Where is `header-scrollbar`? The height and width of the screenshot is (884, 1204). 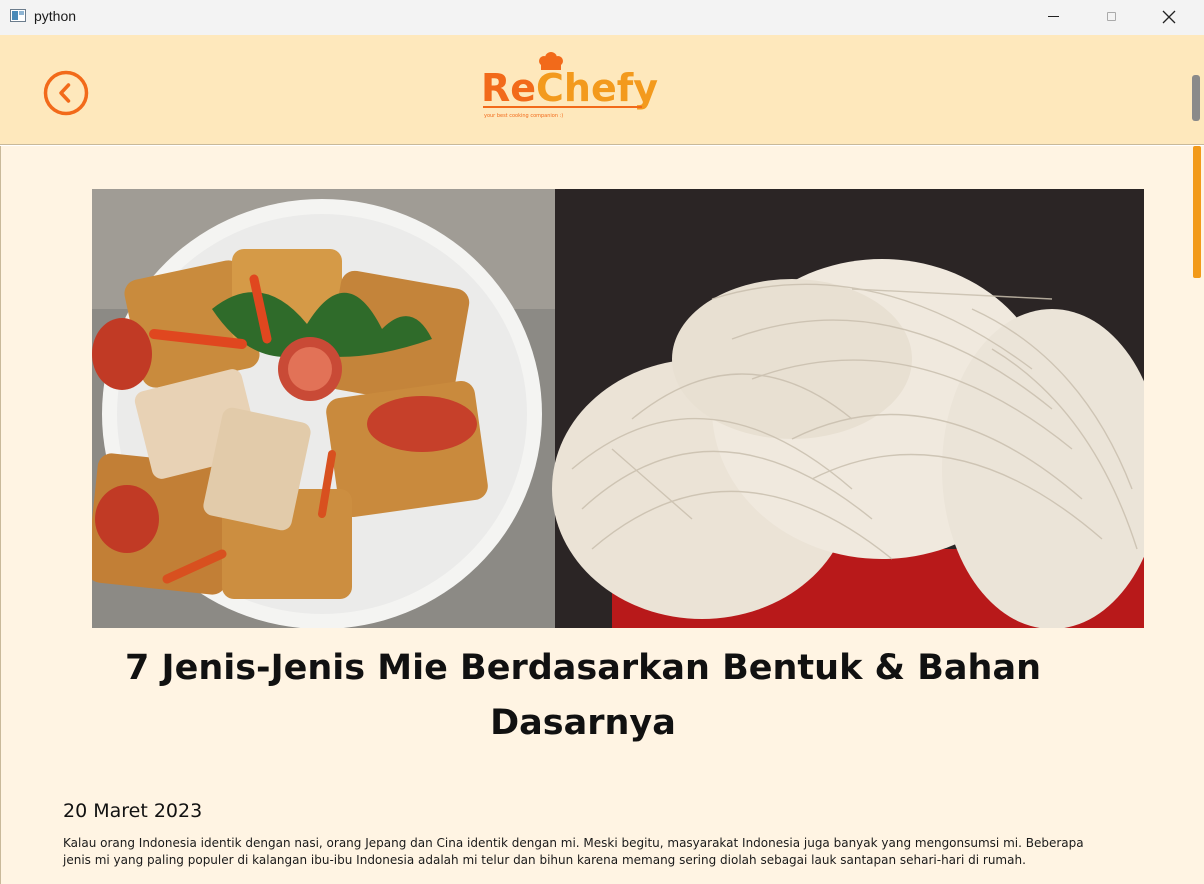 header-scrollbar is located at coordinates (1196, 98).